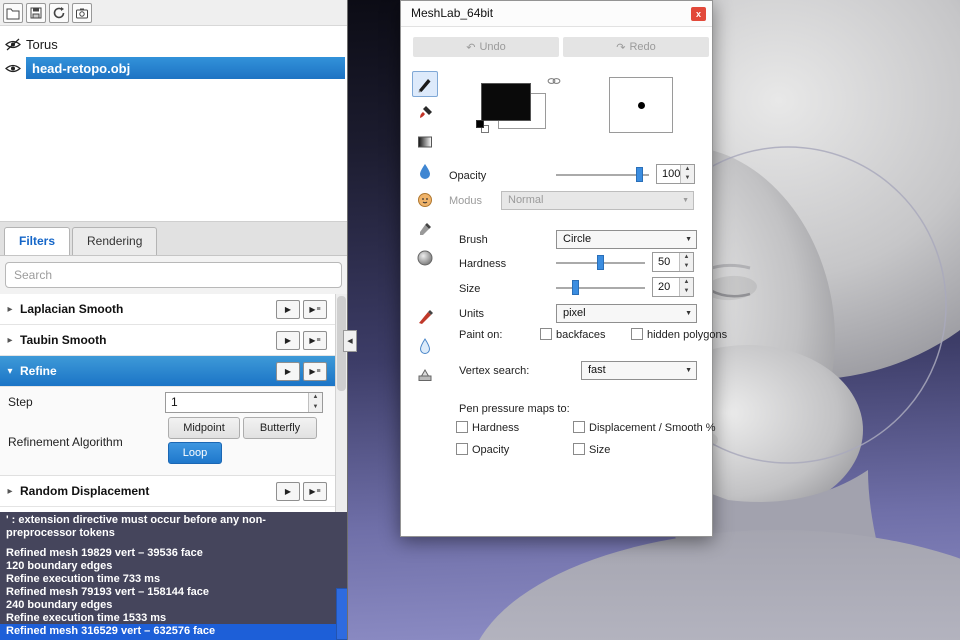 The image size is (960, 640). Describe the element at coordinates (636, 47) in the screenshot. I see `redo-button: ↷ Redo` at that location.